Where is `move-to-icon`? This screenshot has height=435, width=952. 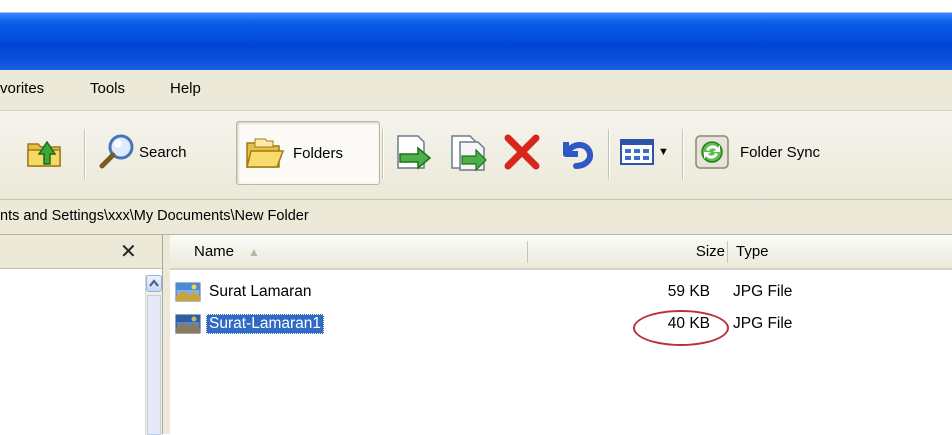 move-to-icon is located at coordinates (414, 152).